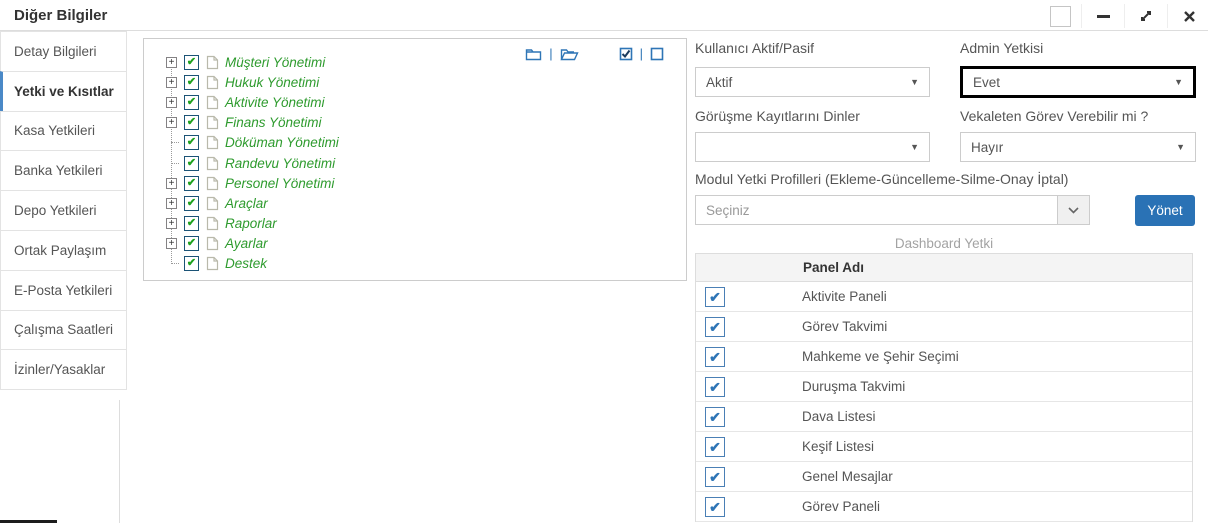  What do you see at coordinates (63, 370) in the screenshot?
I see `sidebar-tab-izinler-yasaklar: İzinler/Yasaklar` at bounding box center [63, 370].